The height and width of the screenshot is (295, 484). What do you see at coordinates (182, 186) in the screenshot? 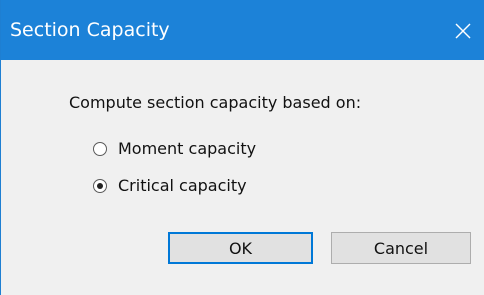
I see `critical-capacity-label: Critical capacity` at bounding box center [182, 186].